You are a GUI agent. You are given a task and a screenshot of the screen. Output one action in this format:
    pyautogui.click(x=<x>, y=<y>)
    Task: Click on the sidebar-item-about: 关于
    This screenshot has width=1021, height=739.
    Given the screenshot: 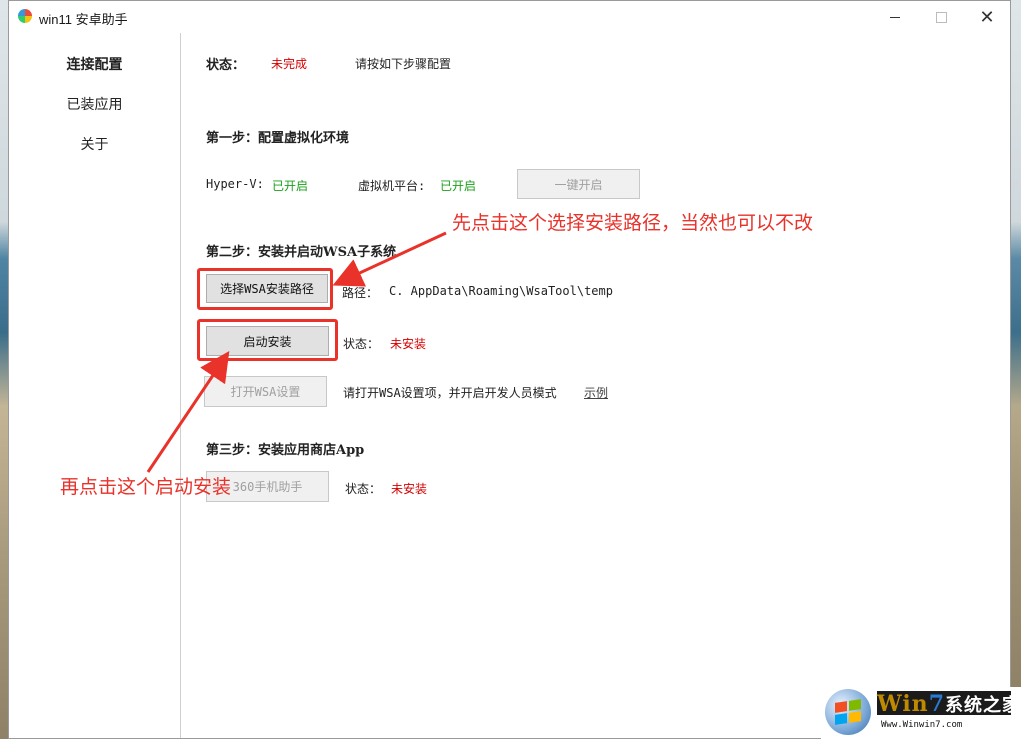 What is the action you would take?
    pyautogui.click(x=94, y=144)
    